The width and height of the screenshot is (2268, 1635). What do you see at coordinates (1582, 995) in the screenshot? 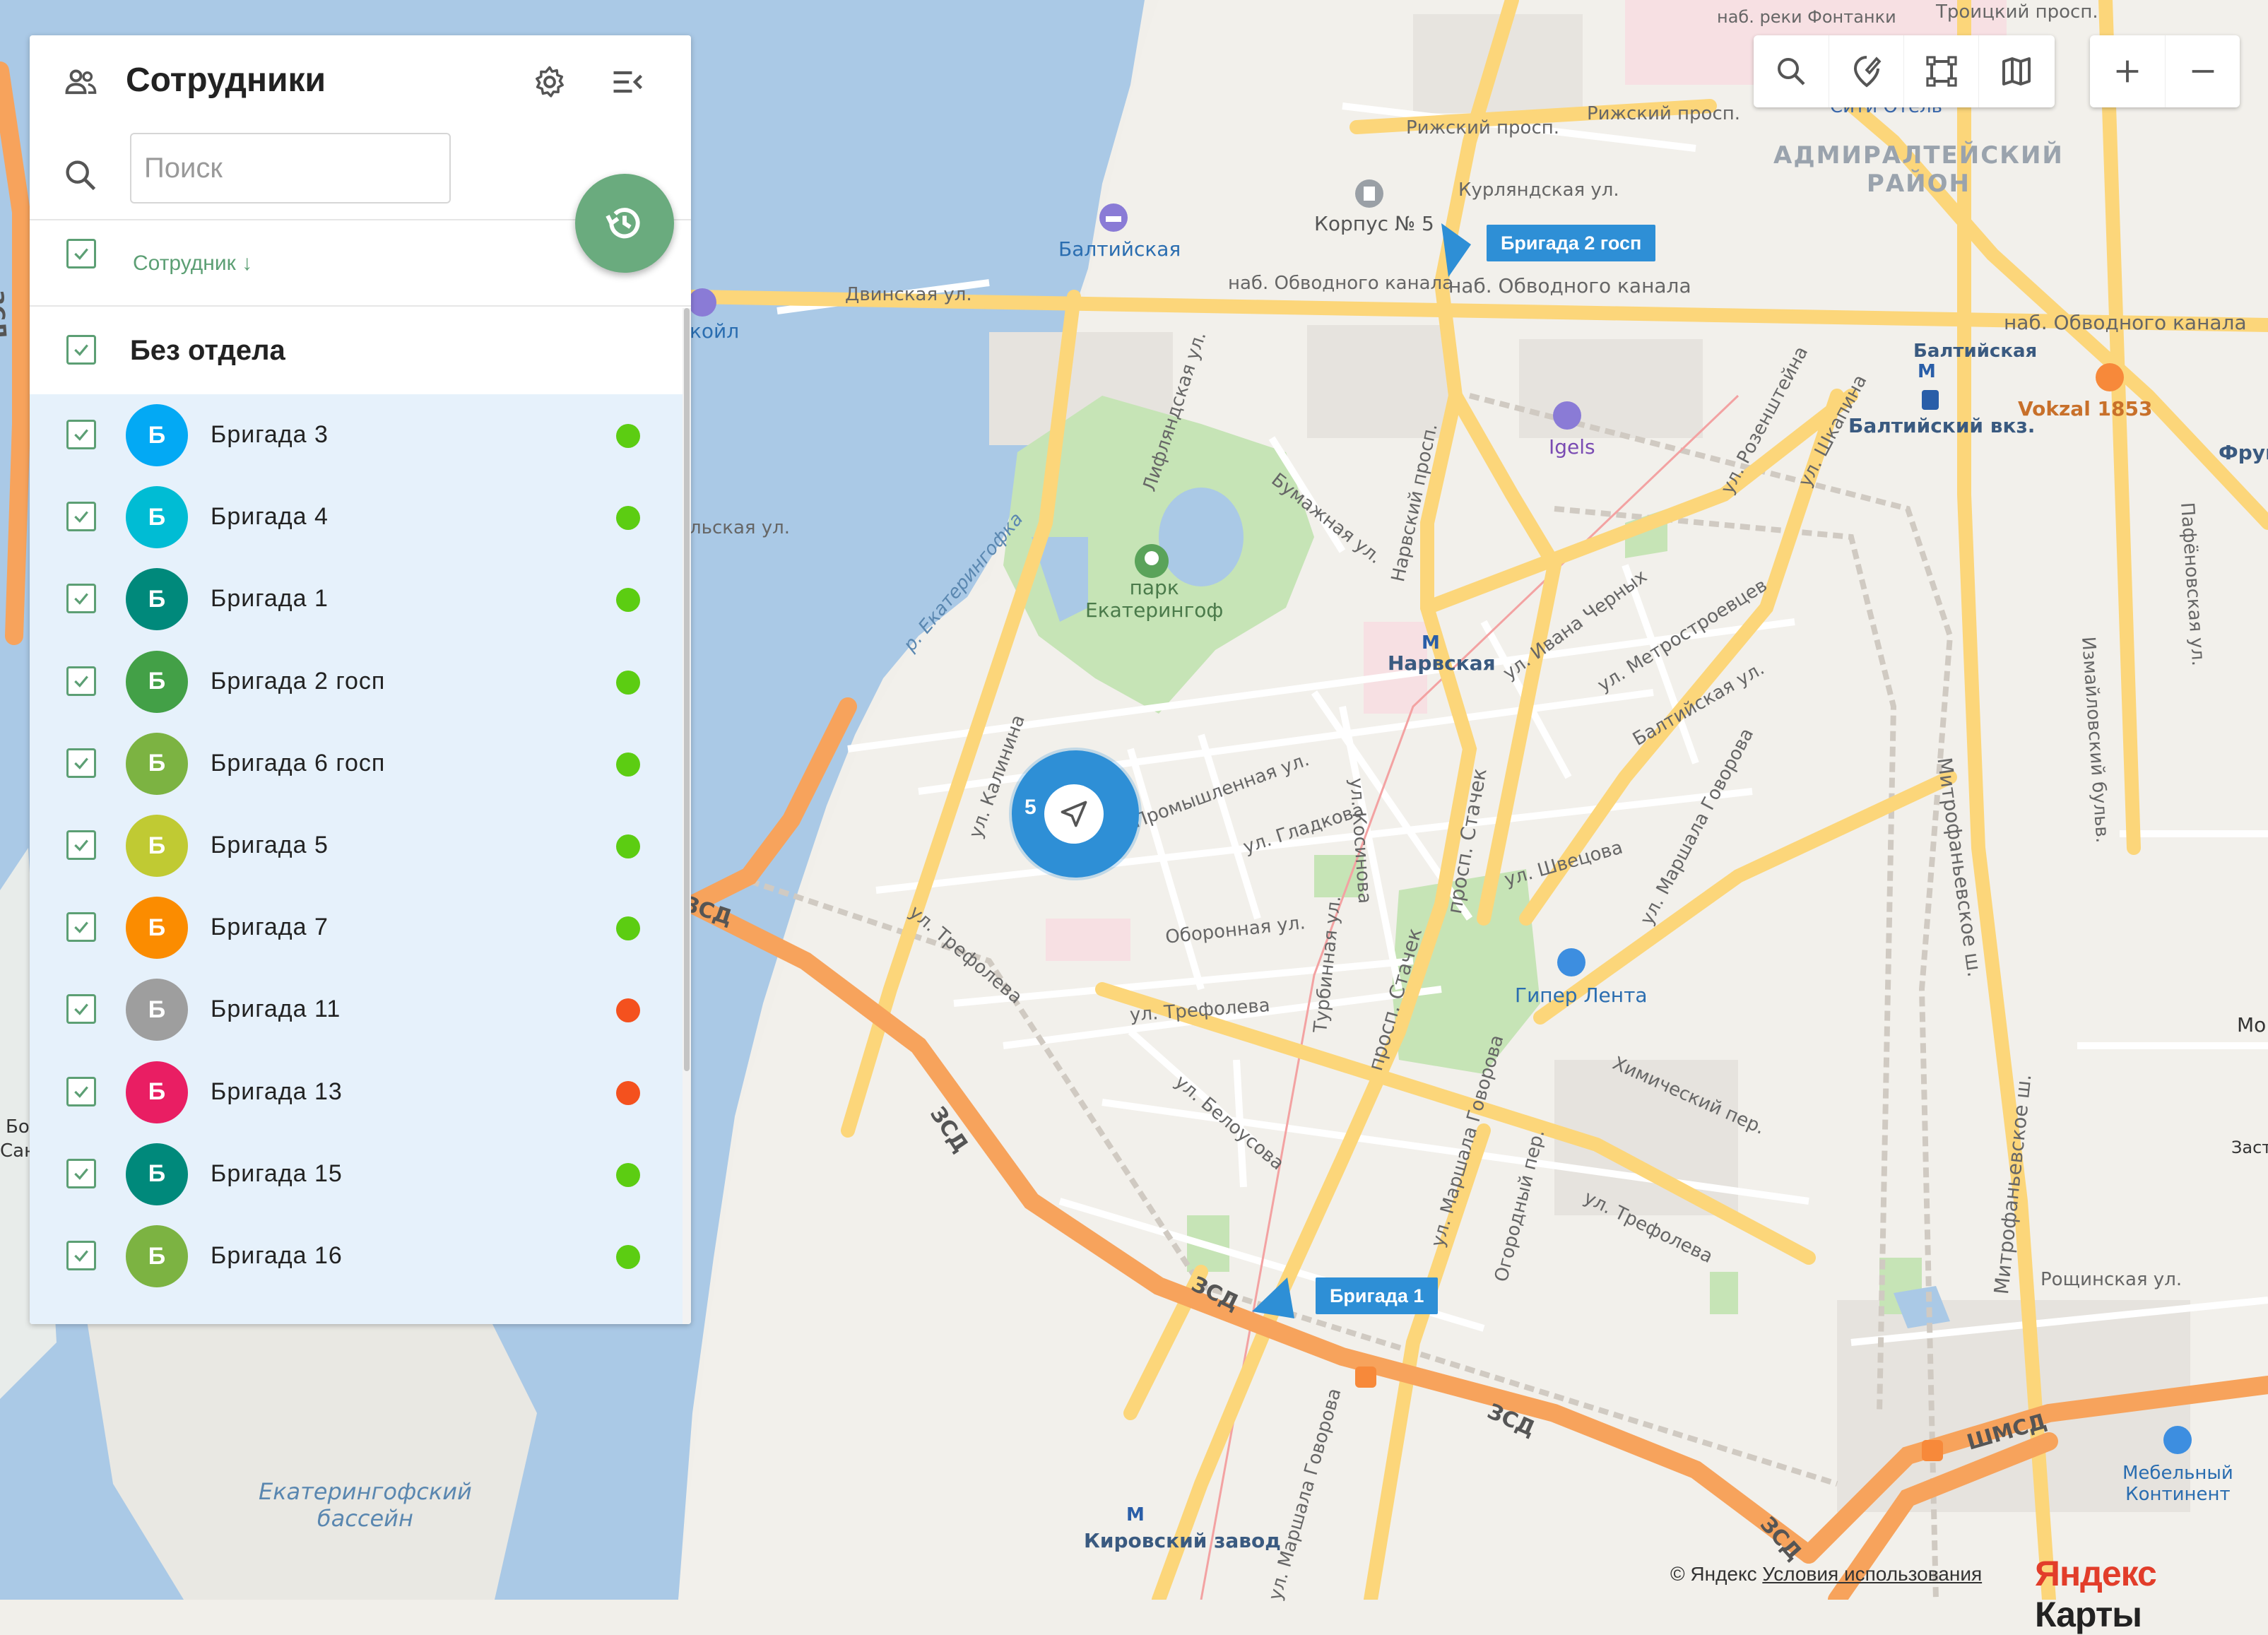
I see `map-label: Гипер Лента` at bounding box center [1582, 995].